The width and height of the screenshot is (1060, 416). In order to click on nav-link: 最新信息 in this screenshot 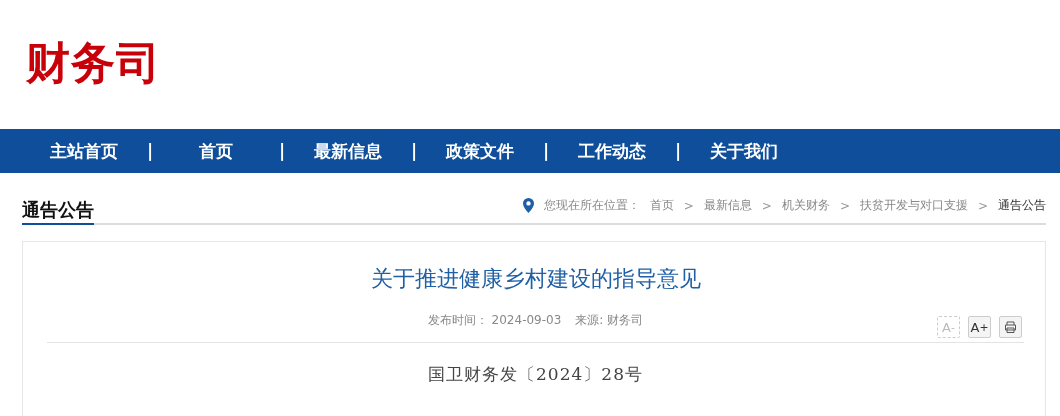, I will do `click(348, 151)`.